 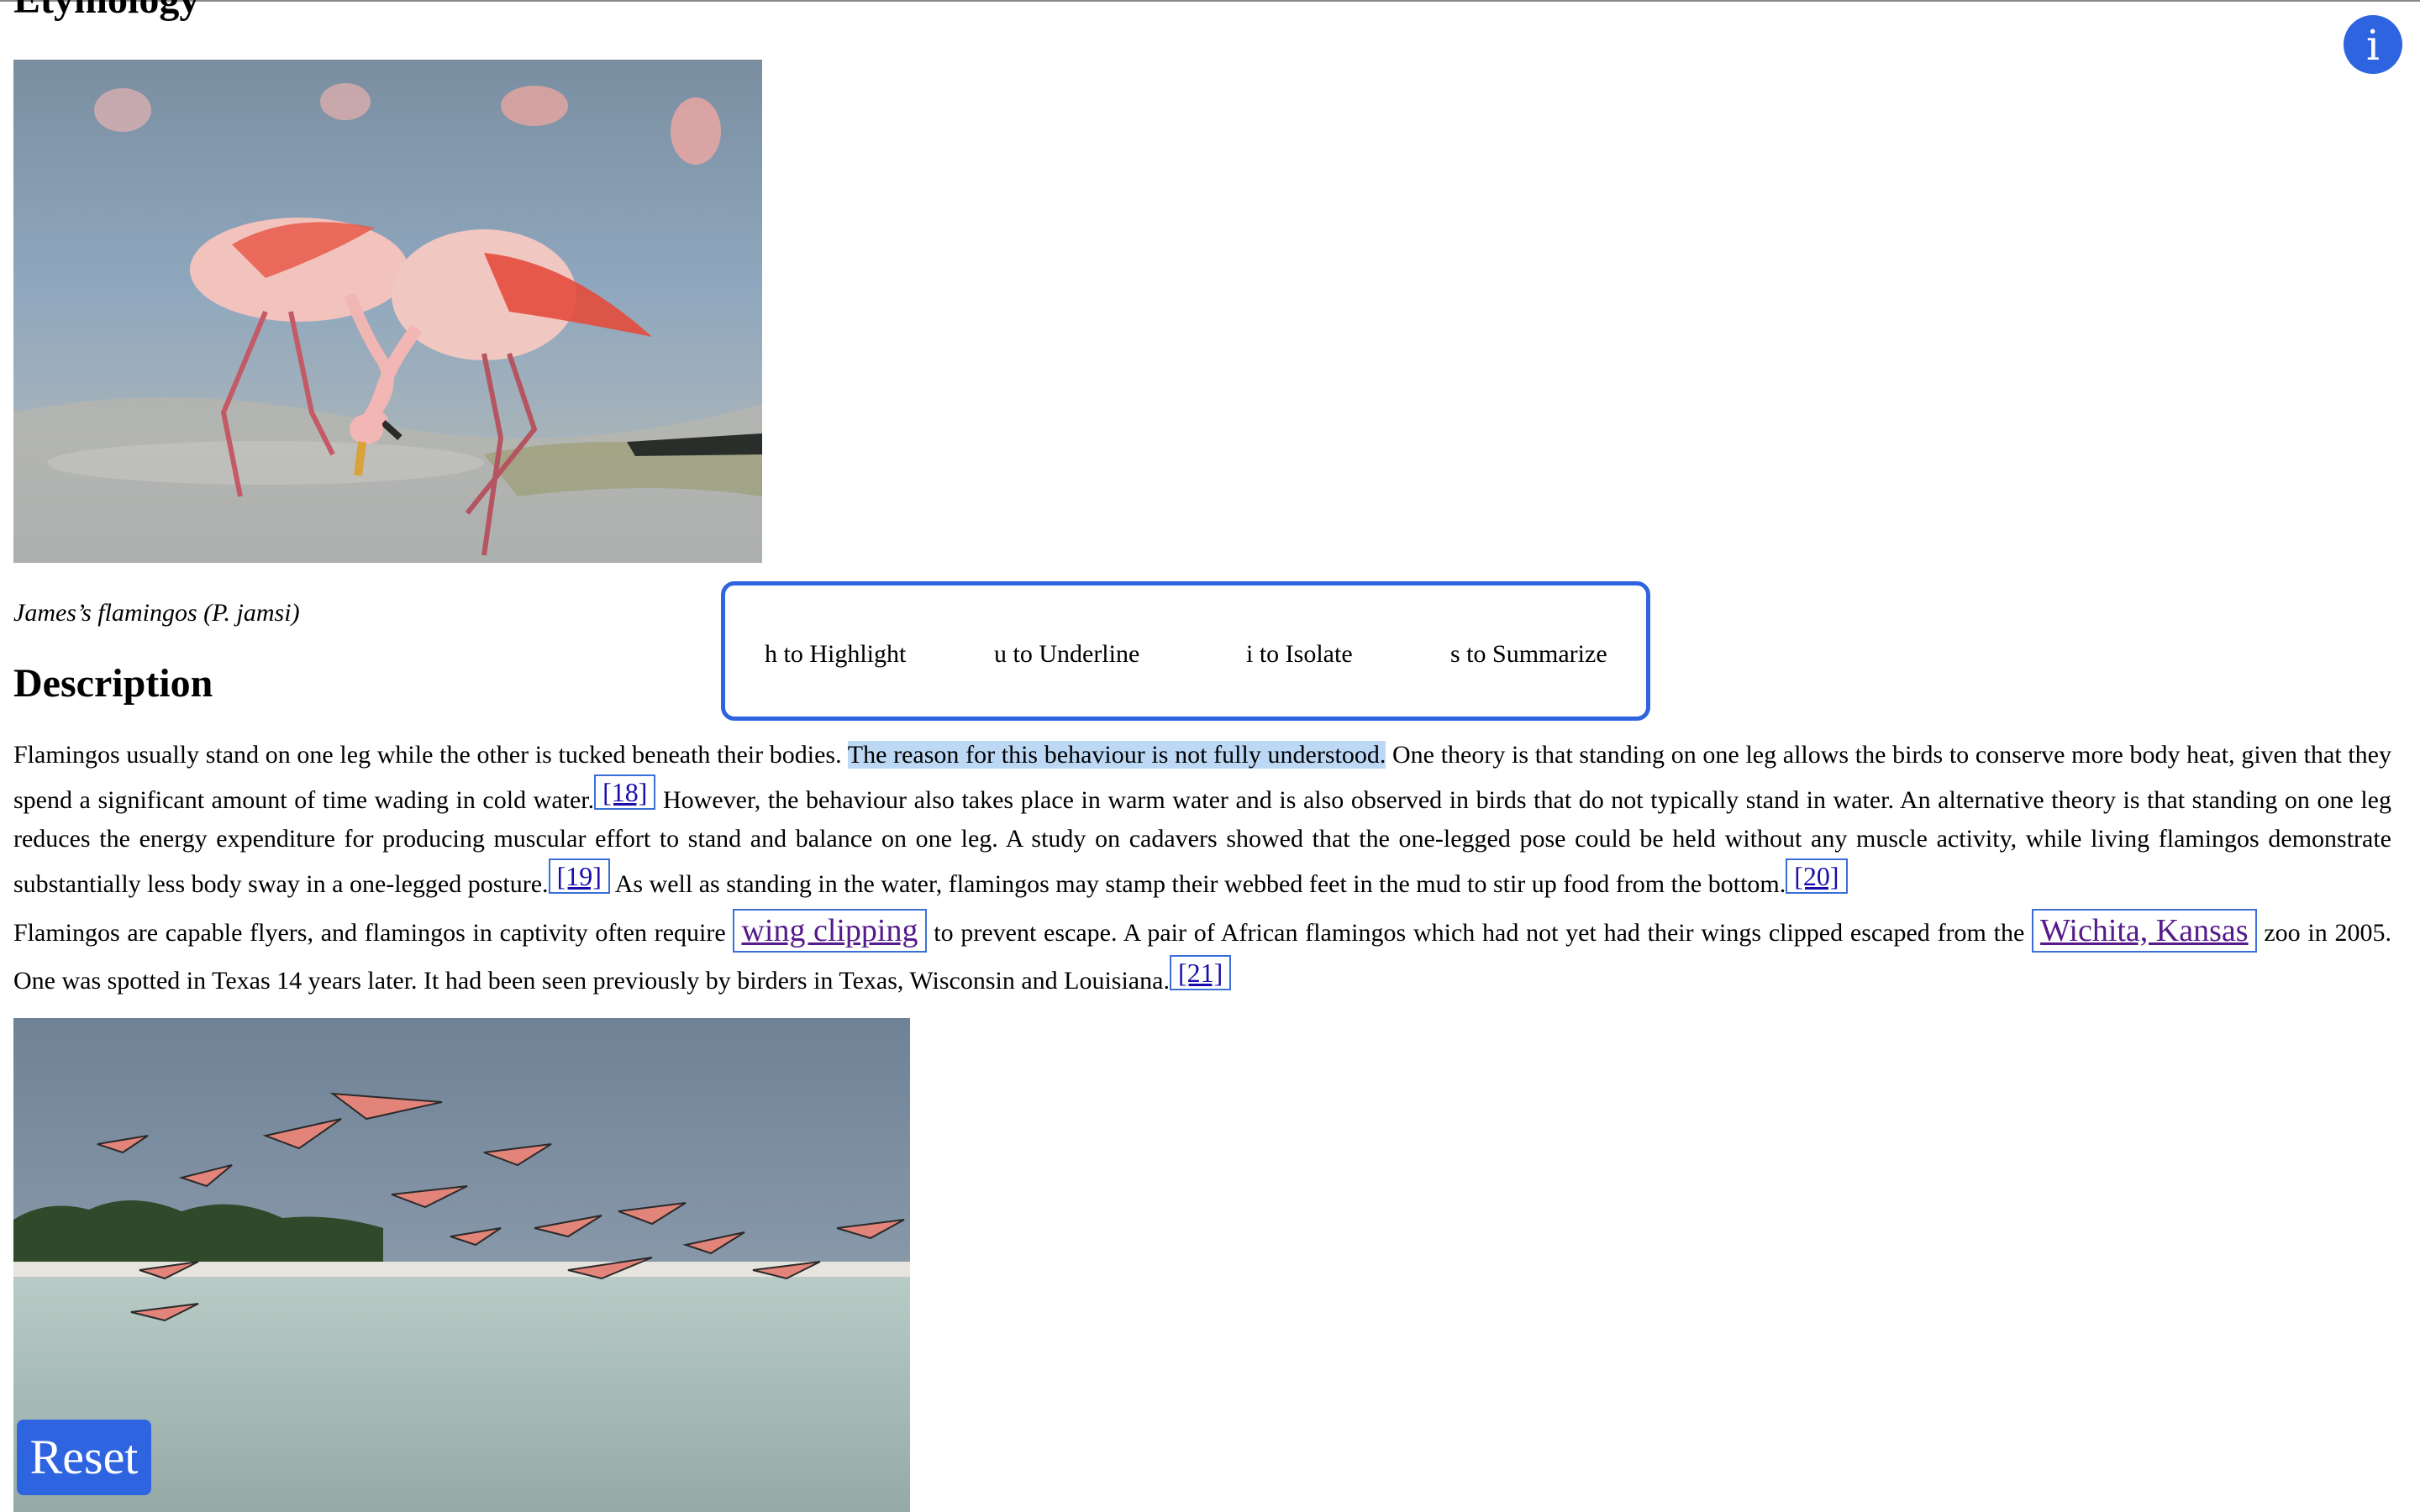 What do you see at coordinates (1066, 654) in the screenshot?
I see `underline-shortcut: u to Underline` at bounding box center [1066, 654].